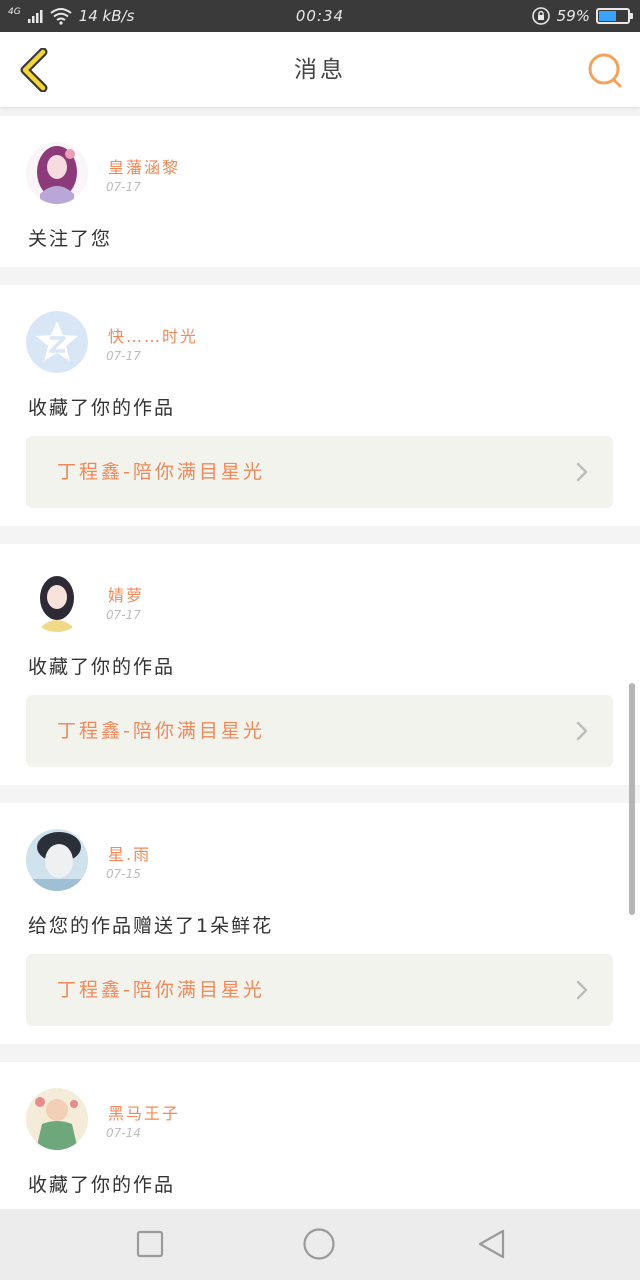  Describe the element at coordinates (123, 1133) in the screenshot. I see `message-date: 07-14` at that location.